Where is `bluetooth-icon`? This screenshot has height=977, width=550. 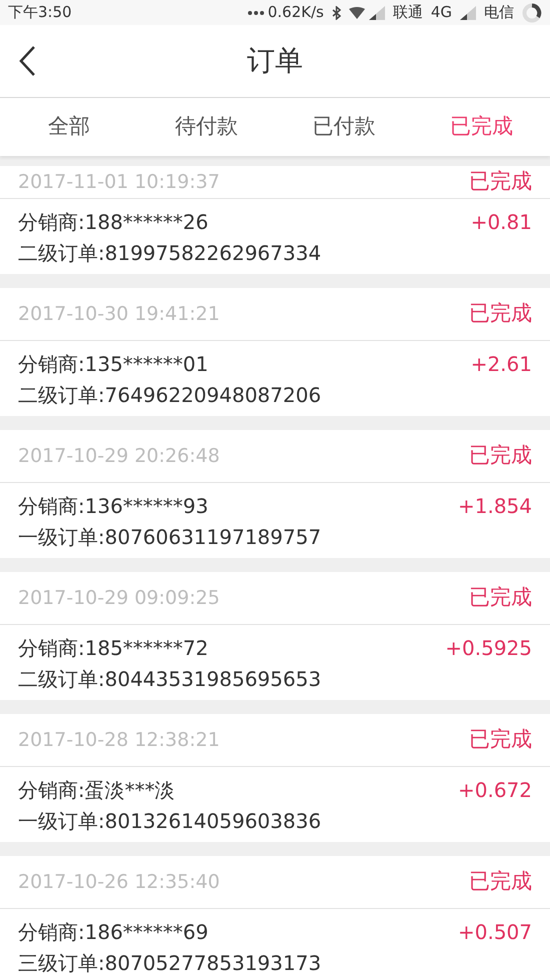
bluetooth-icon is located at coordinates (336, 13).